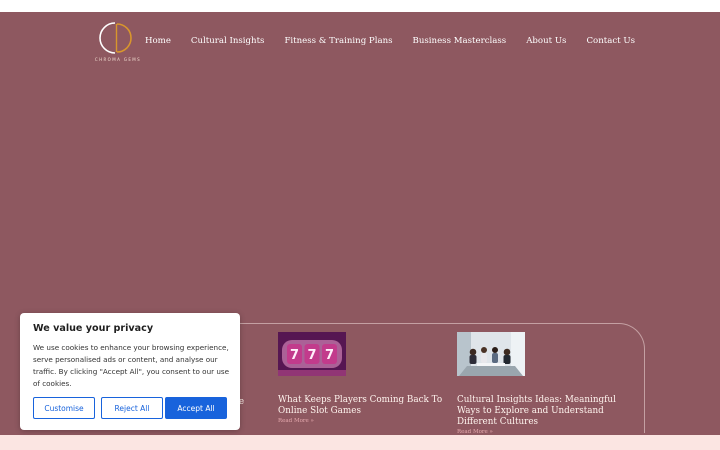 This screenshot has height=450, width=720. Describe the element at coordinates (610, 41) in the screenshot. I see `nav-contact-us: Contact Us` at that location.